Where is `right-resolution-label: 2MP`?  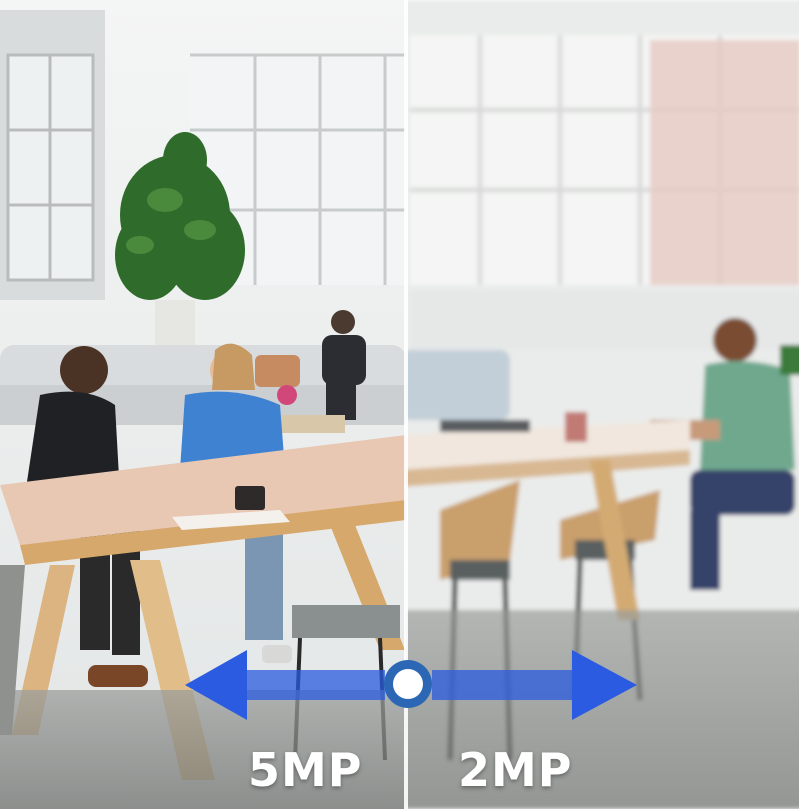
right-resolution-label: 2MP is located at coordinates (515, 770).